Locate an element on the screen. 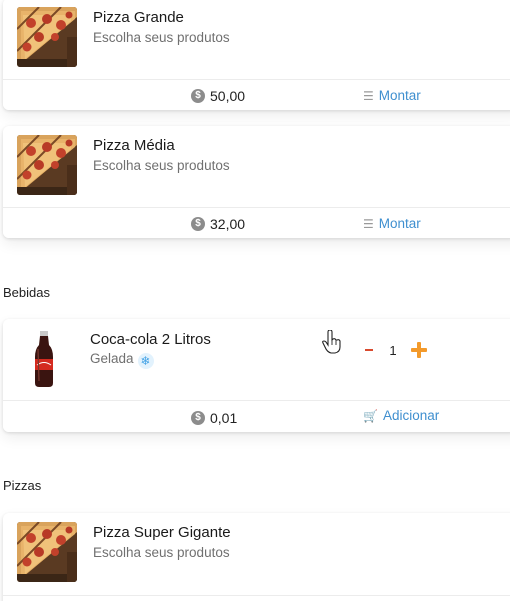  product-price: $ 0,01 is located at coordinates (214, 418).